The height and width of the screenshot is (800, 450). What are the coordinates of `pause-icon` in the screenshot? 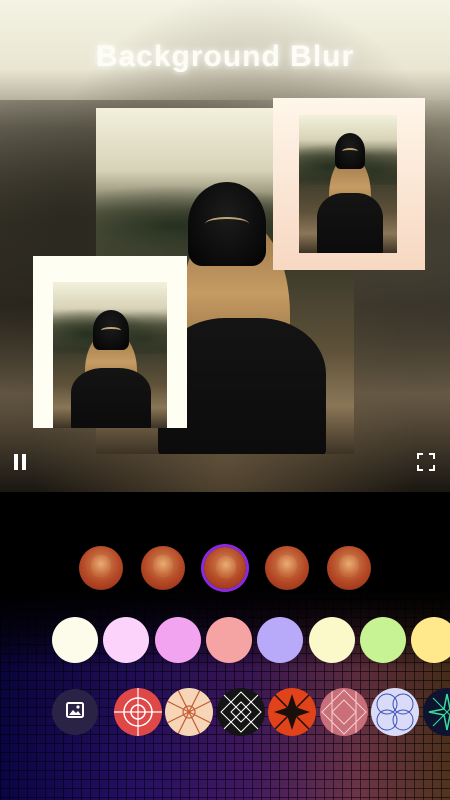 It's located at (20, 464).